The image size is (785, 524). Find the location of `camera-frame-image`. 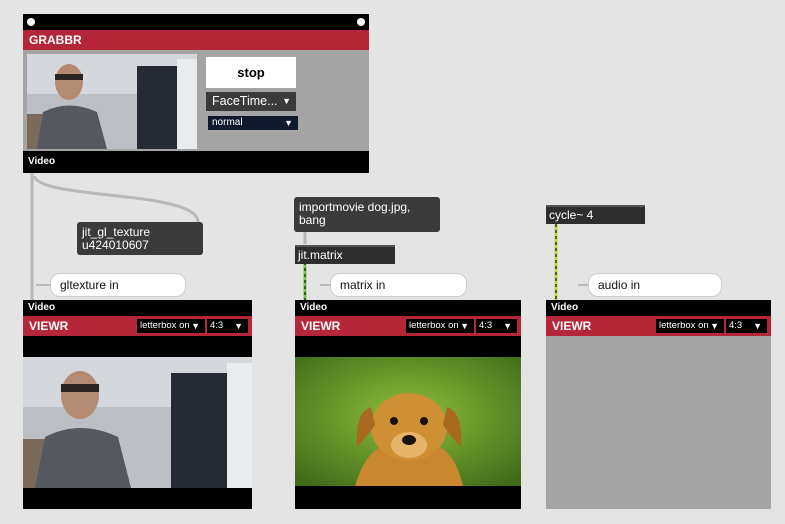

camera-frame-image is located at coordinates (137, 422).